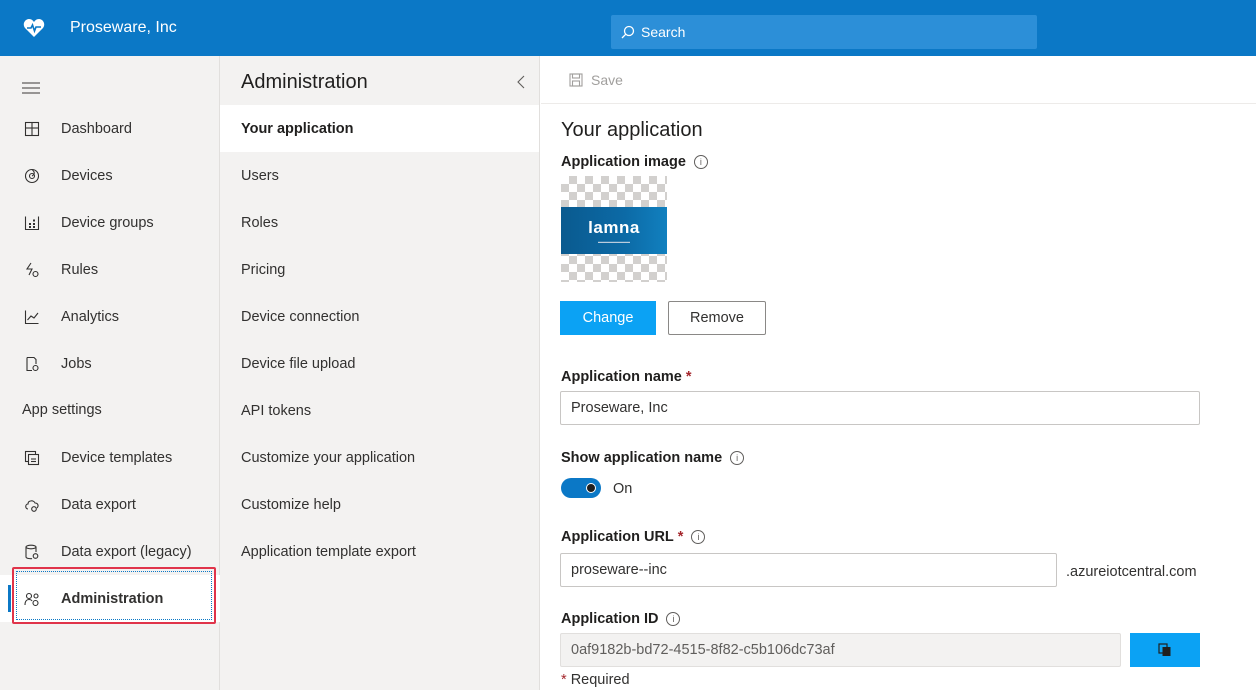 This screenshot has height=690, width=1256. I want to click on analytics-icon, so click(32, 317).